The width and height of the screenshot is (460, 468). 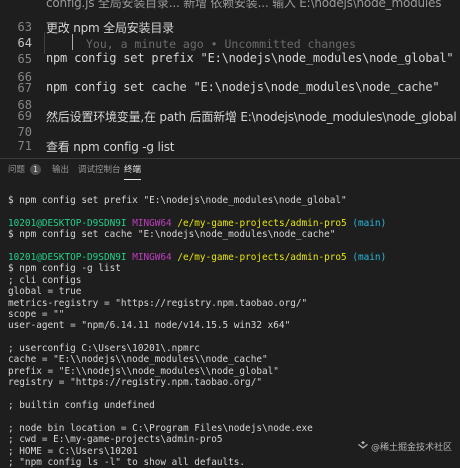 What do you see at coordinates (230, 146) in the screenshot?
I see `editor-line-71: 71 查看 npm config -g list` at bounding box center [230, 146].